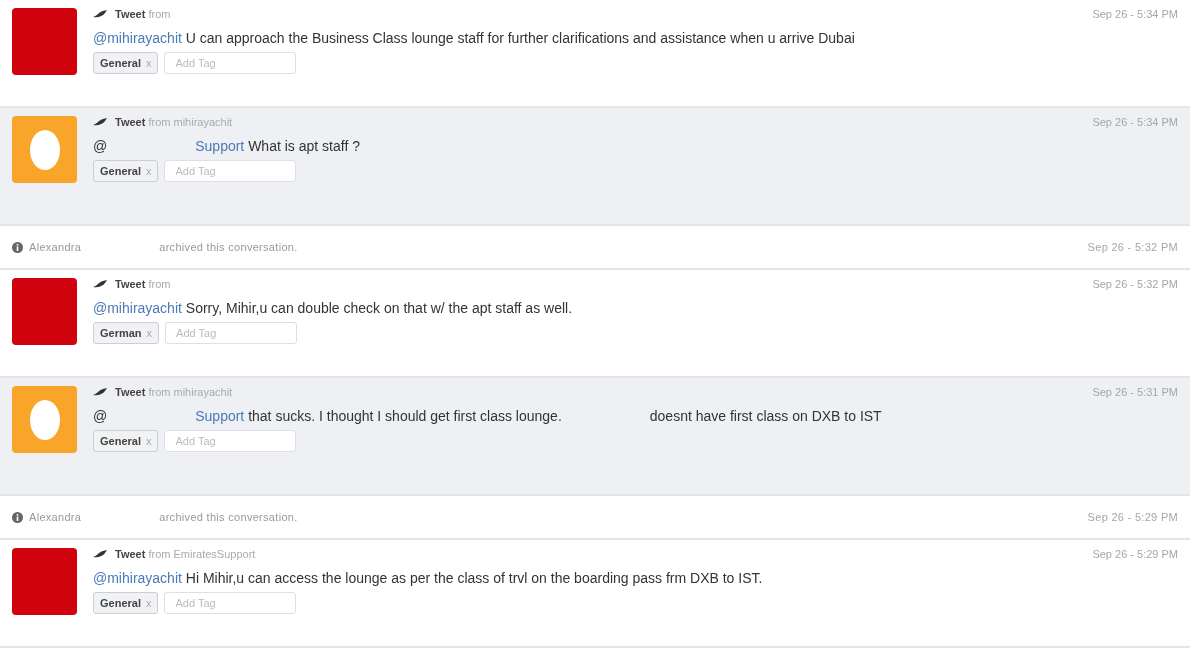 The image size is (1199, 655). What do you see at coordinates (333, 308) in the screenshot?
I see `tweet-text: @mihirayachit Sorry, Mihir,u can double check on that w/ the apt staff as well.` at bounding box center [333, 308].